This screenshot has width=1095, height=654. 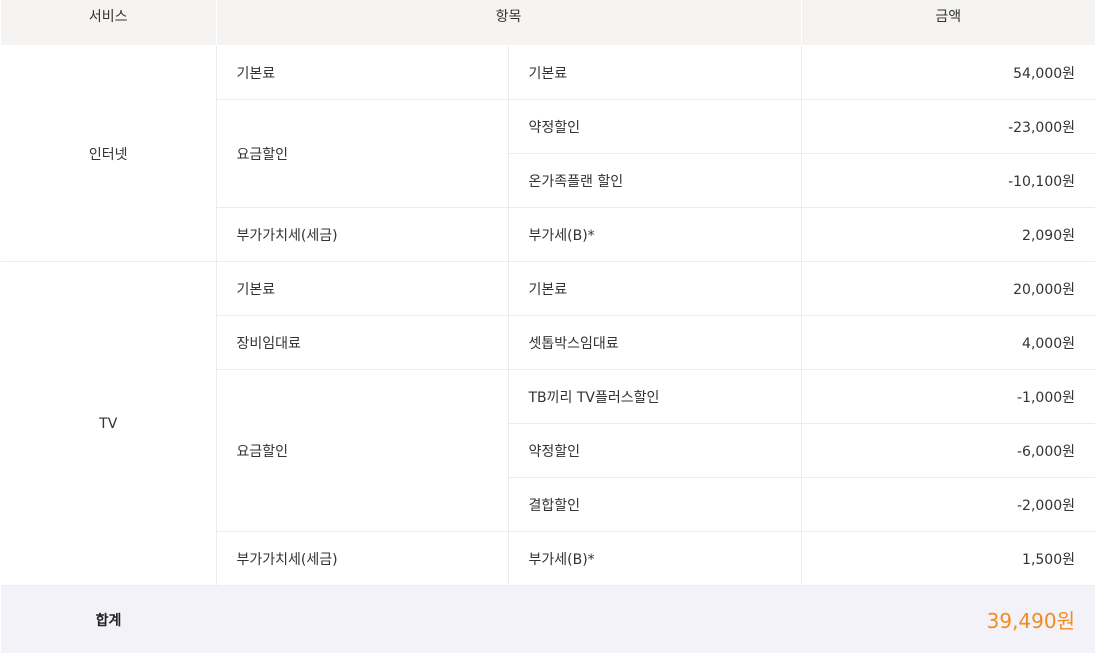 What do you see at coordinates (947, 23) in the screenshot?
I see `header-amount: 금액` at bounding box center [947, 23].